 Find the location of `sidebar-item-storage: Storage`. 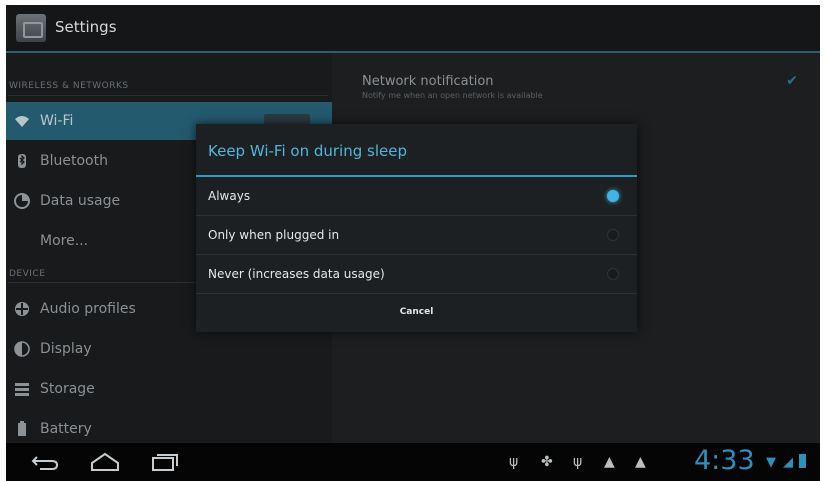

sidebar-item-storage: Storage is located at coordinates (169, 389).